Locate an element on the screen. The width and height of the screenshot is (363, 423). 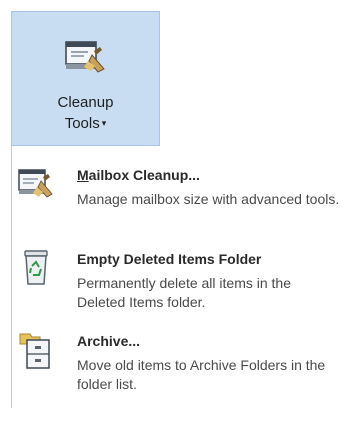
empty-deleted-items-title-text: Empty Deleted Items Folder is located at coordinates (169, 259).